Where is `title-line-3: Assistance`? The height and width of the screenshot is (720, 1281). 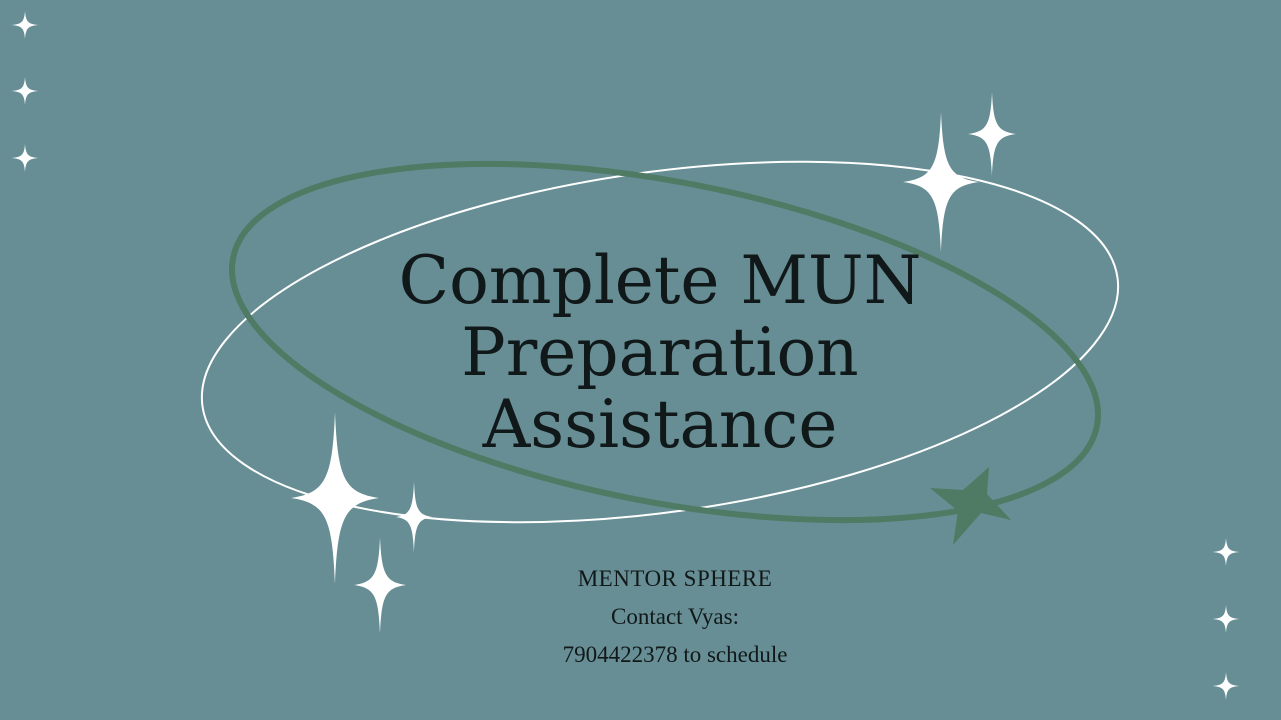
title-line-3: Assistance is located at coordinates (660, 424).